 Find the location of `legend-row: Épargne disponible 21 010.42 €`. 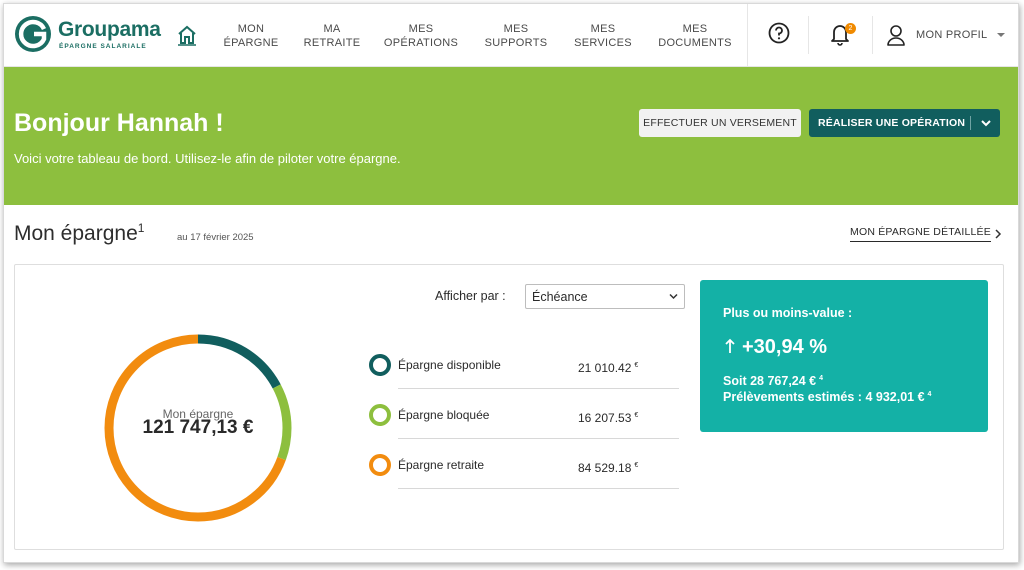

legend-row: Épargne disponible 21 010.42 € is located at coordinates (523, 379).